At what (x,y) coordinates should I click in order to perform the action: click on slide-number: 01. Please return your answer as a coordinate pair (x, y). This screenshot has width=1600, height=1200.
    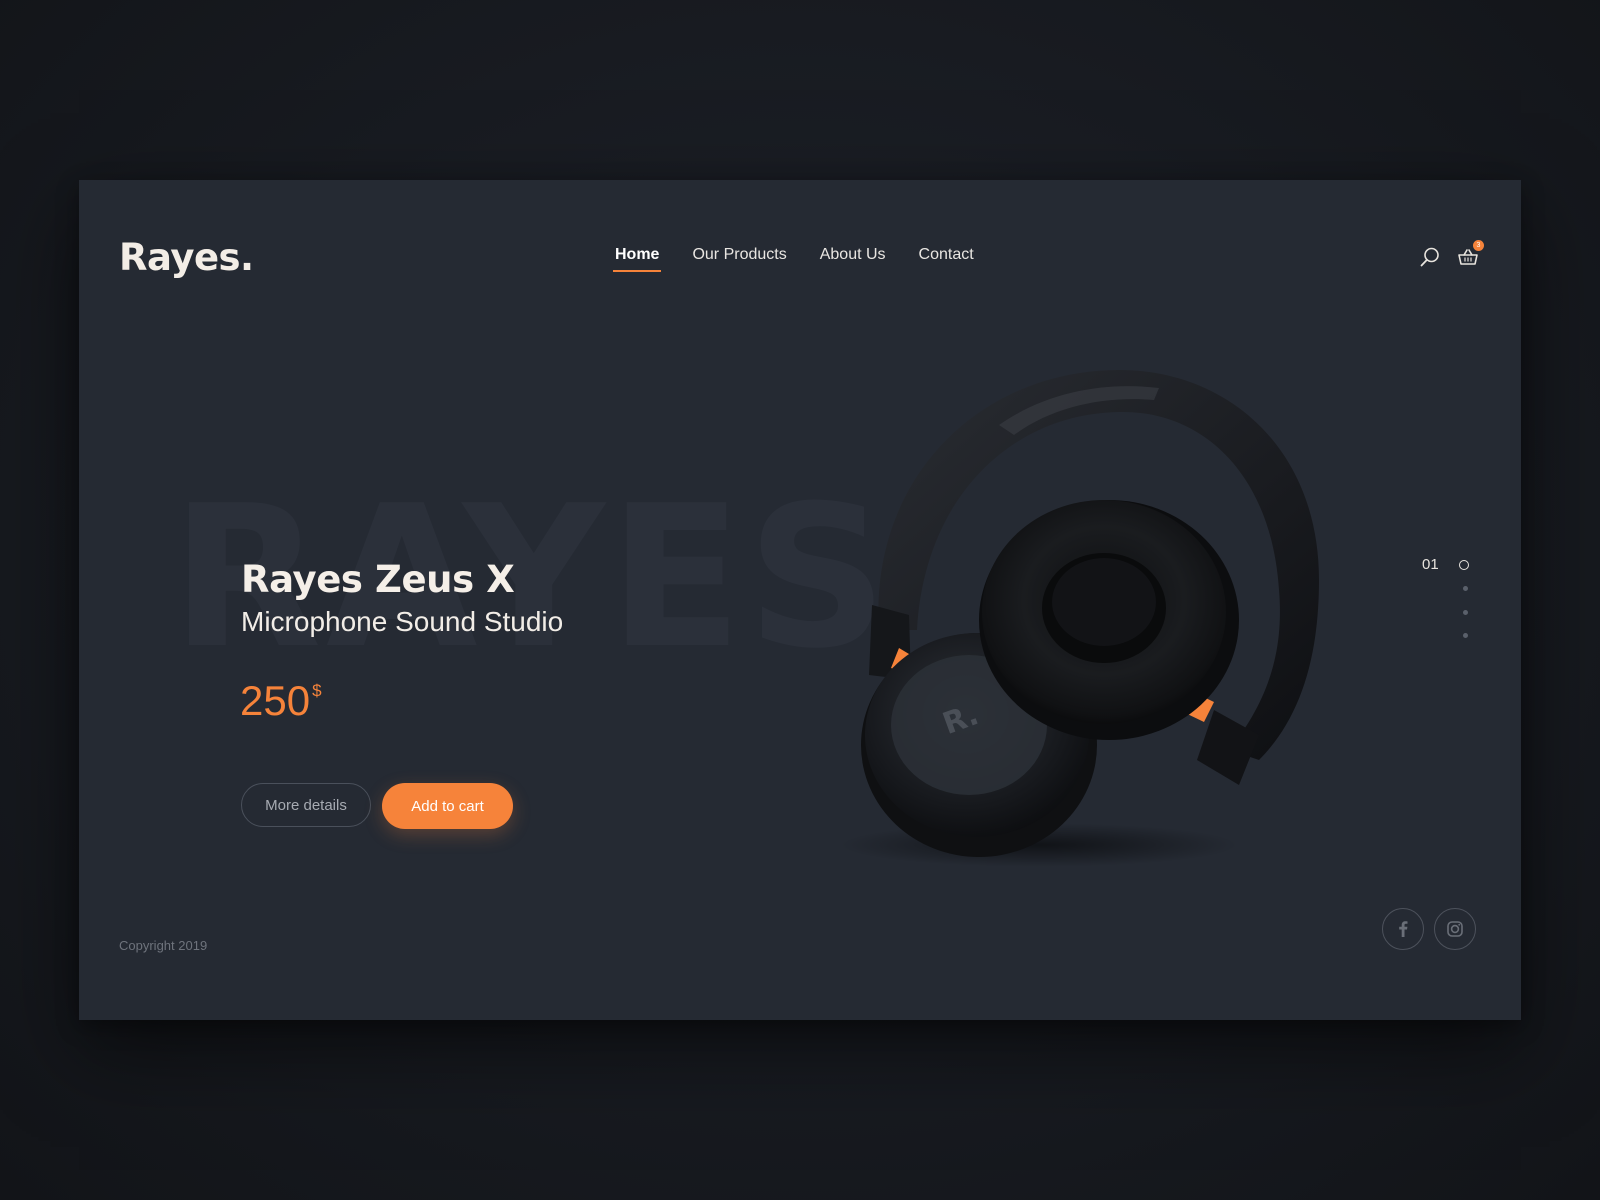
    Looking at the image, I should click on (1430, 564).